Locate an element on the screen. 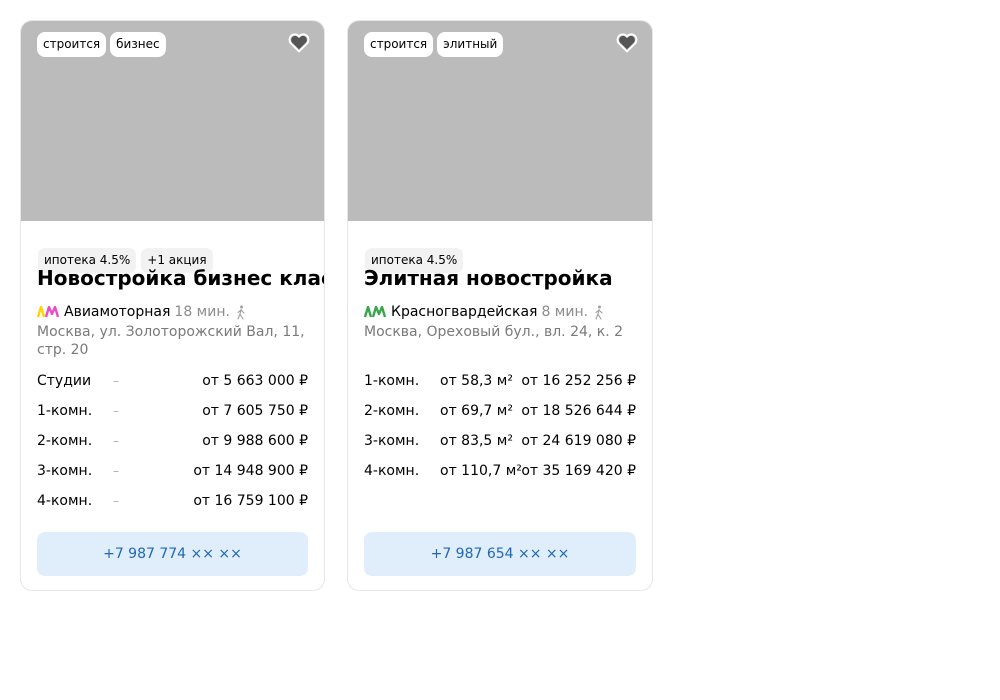 The image size is (1000, 700). apartment-price: от 18 526 644 ₽ is located at coordinates (578, 411).